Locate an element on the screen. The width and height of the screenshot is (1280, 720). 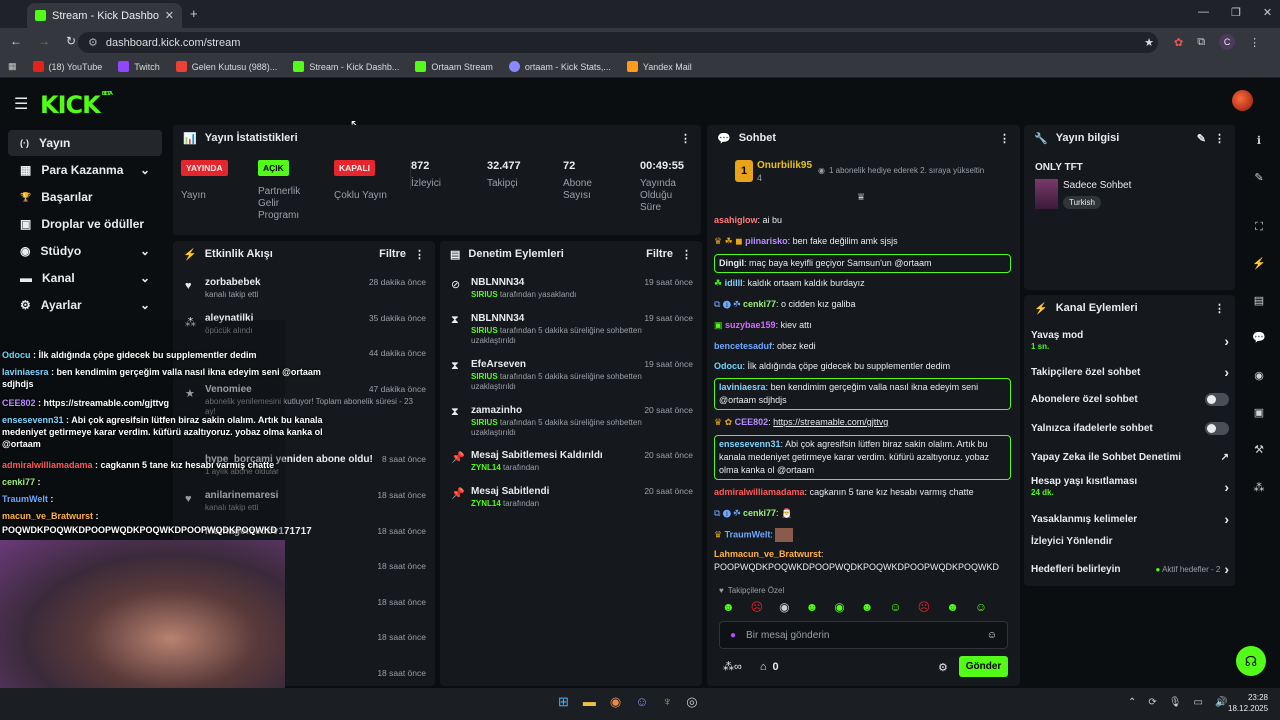
maximize-icon: ❐ is located at coordinates (1236, 12).